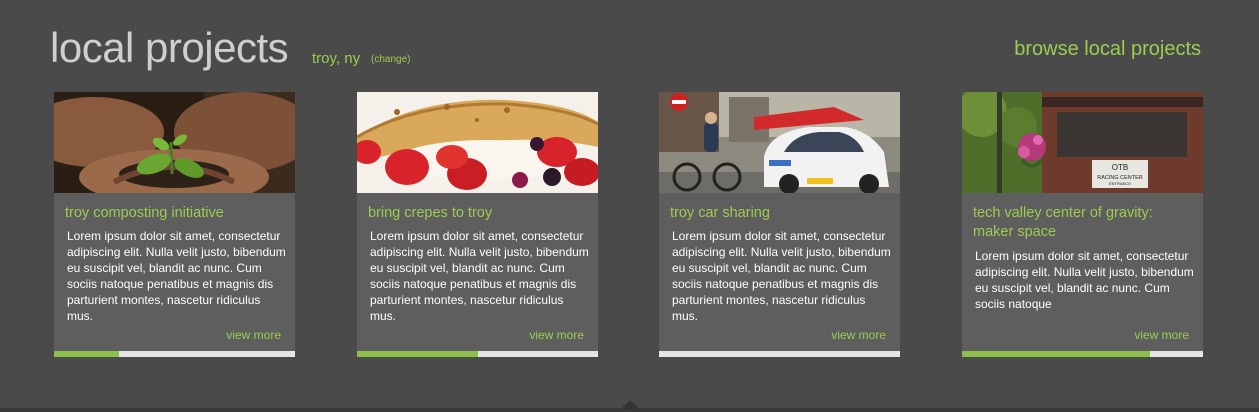 The height and width of the screenshot is (412, 1259). I want to click on project-image-storefront: OTB RACING CENTER ENTRANCE, so click(1082, 142).